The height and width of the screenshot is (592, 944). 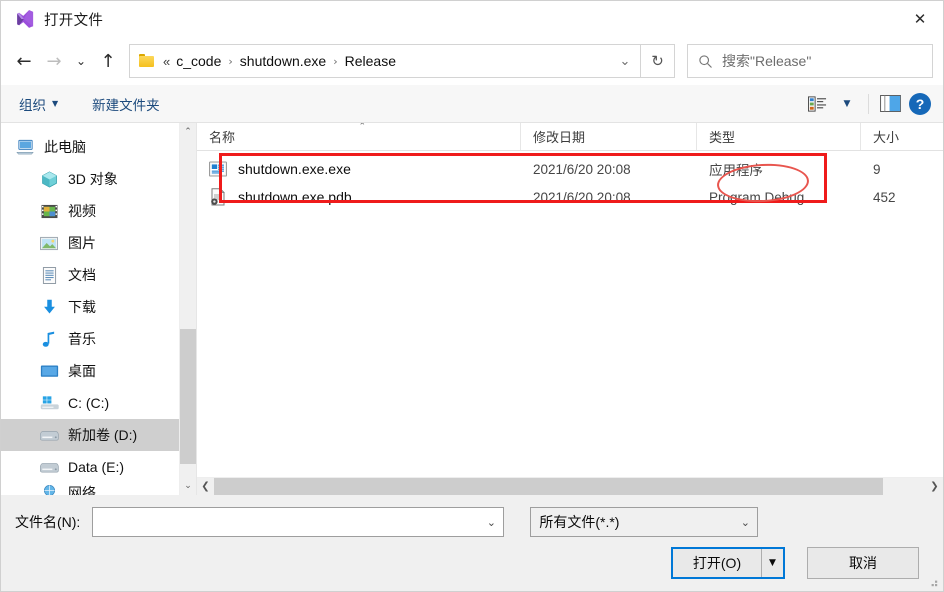 I want to click on help-button: ?, so click(x=920, y=104).